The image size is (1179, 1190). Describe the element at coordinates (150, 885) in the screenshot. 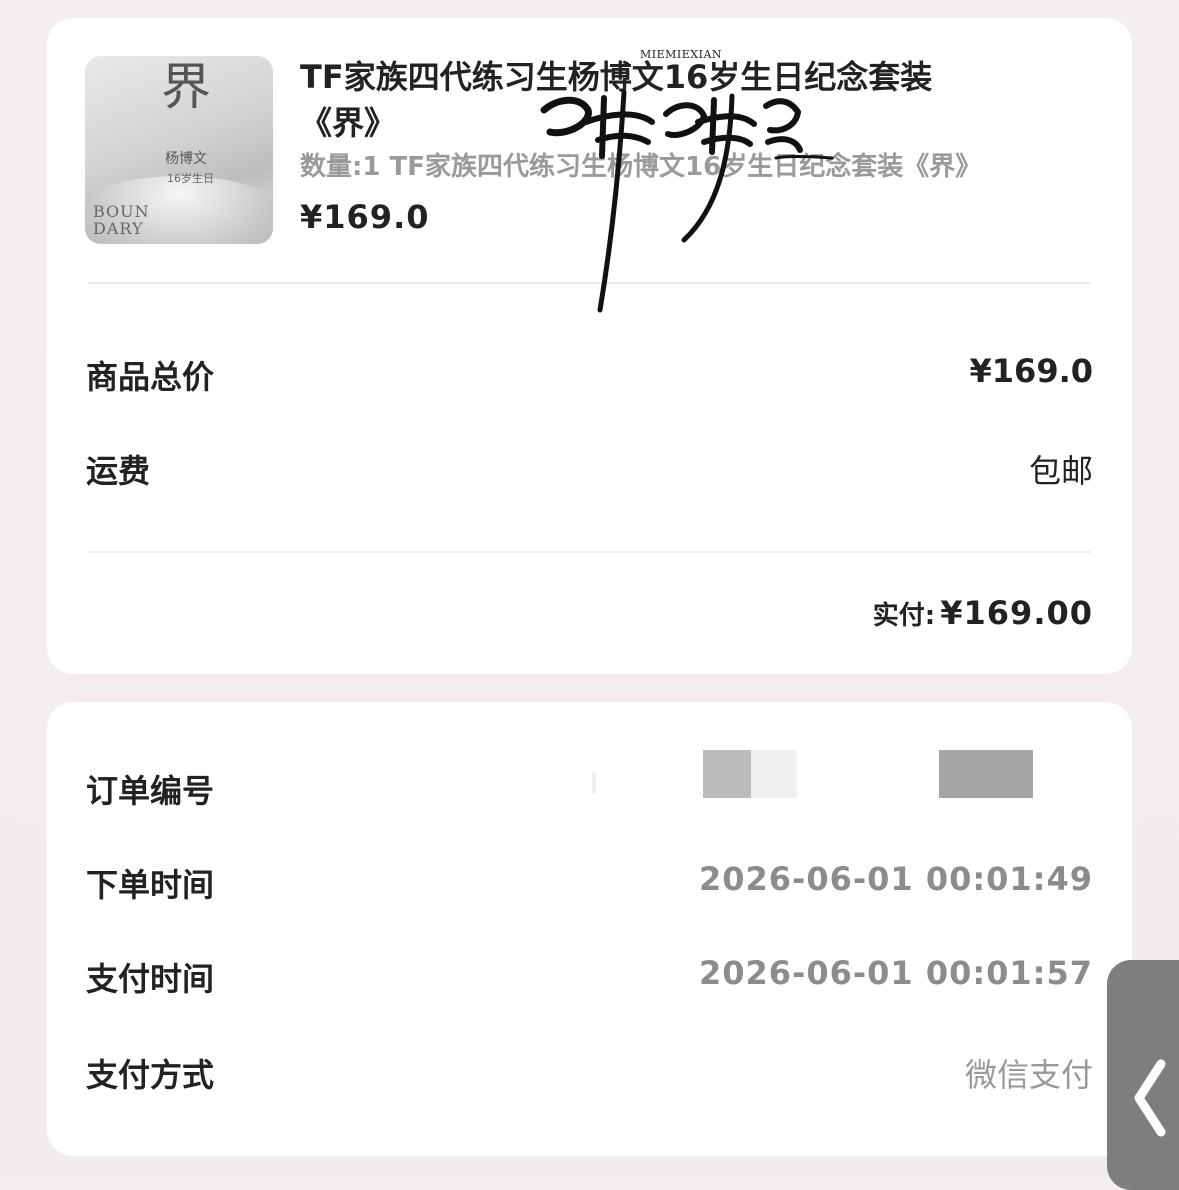

I see `order-time-label: 下单时间` at that location.